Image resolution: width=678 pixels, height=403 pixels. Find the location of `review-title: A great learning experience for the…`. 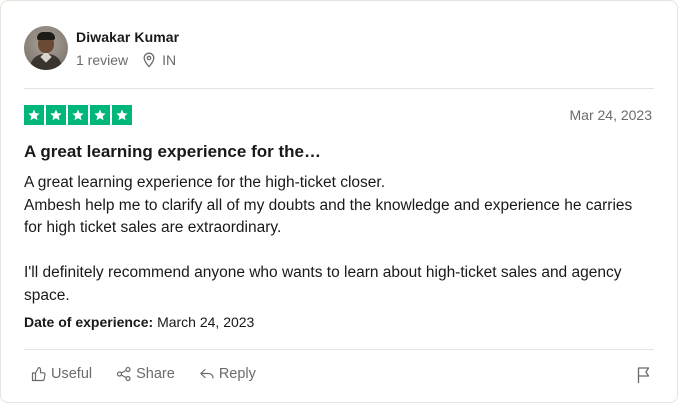

review-title: A great learning experience for the… is located at coordinates (172, 152).